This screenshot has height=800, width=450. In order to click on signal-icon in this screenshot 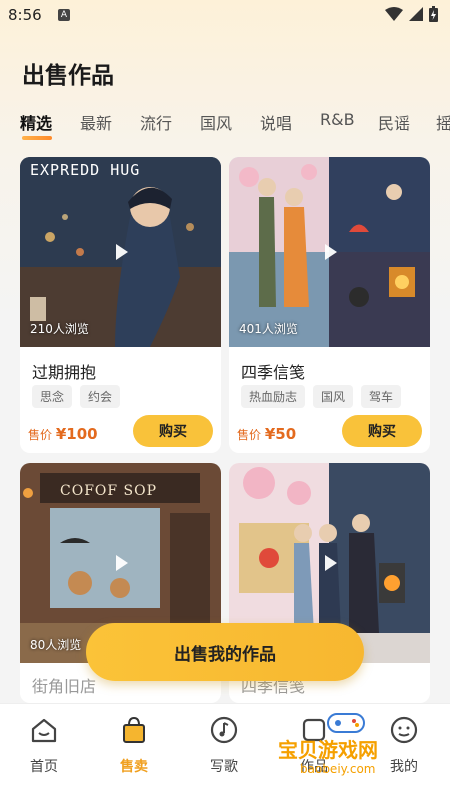, I will do `click(416, 14)`.